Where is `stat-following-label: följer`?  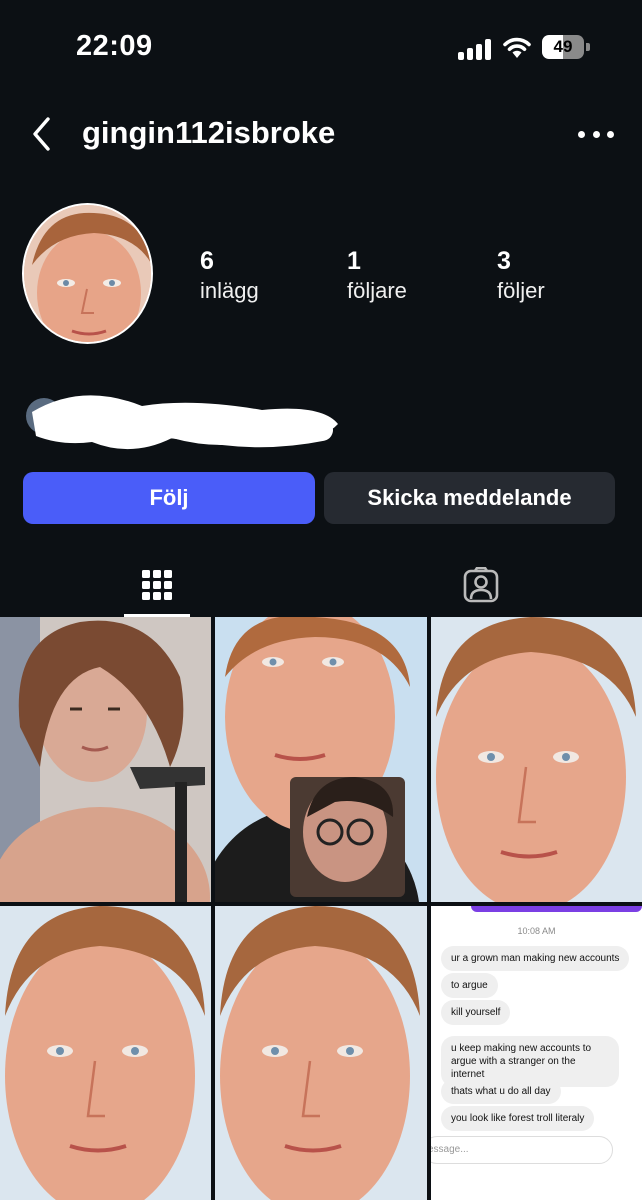
stat-following-label: följer is located at coordinates (521, 290).